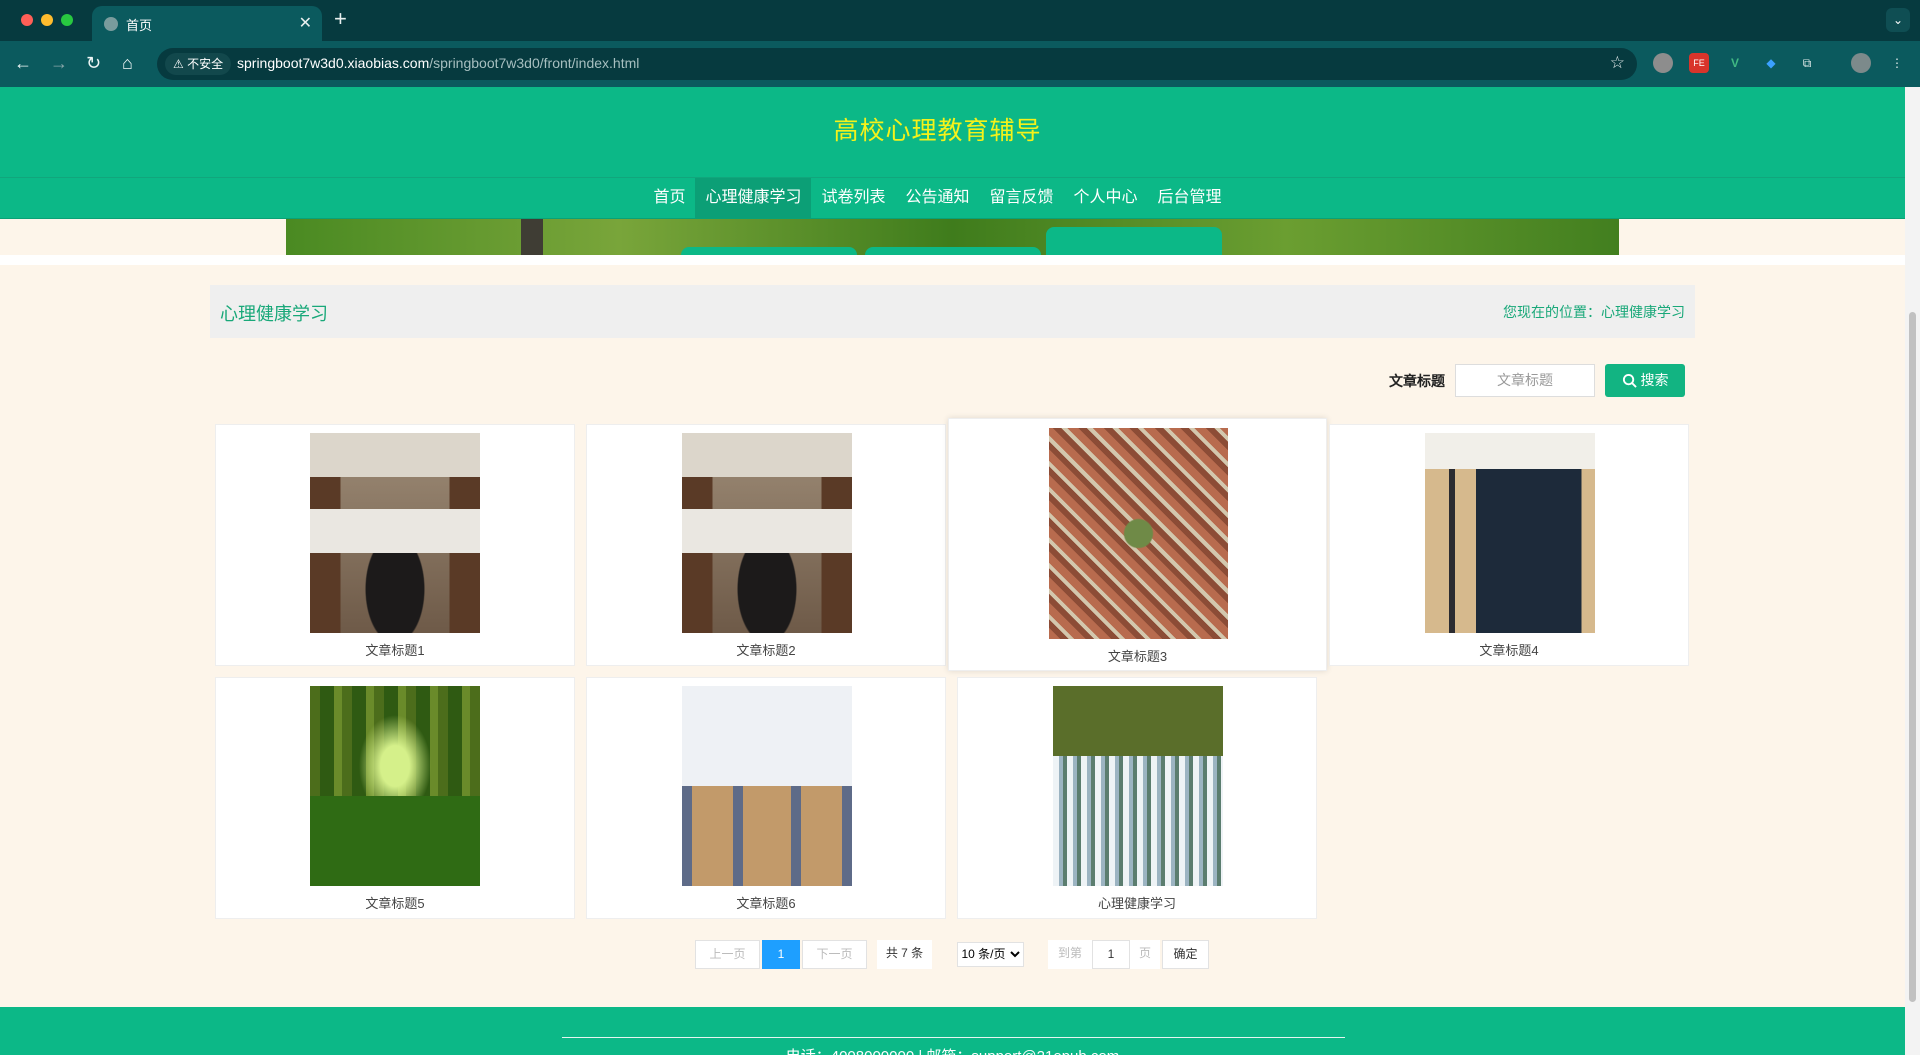 The image size is (1920, 1055). What do you see at coordinates (1594, 312) in the screenshot?
I see `breadcrumb: 您现在的位置：心理健康学习` at bounding box center [1594, 312].